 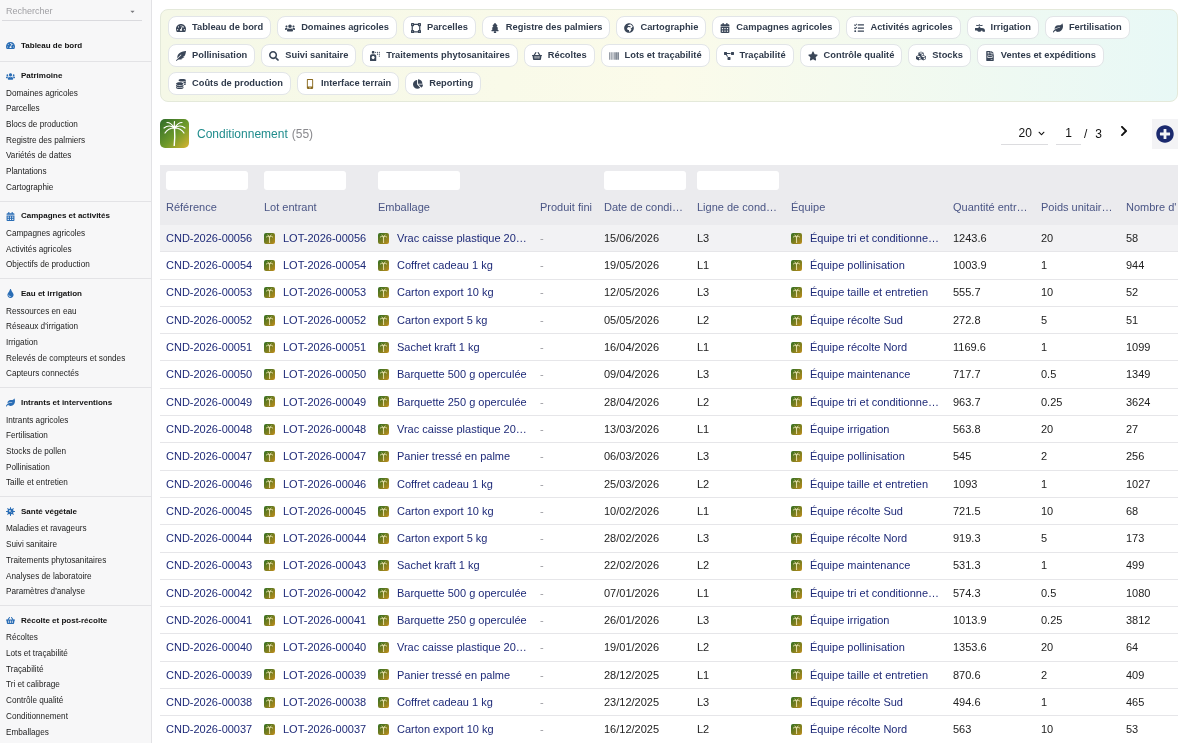 What do you see at coordinates (209, 702) in the screenshot?
I see `reference-link: CND-2026-00038` at bounding box center [209, 702].